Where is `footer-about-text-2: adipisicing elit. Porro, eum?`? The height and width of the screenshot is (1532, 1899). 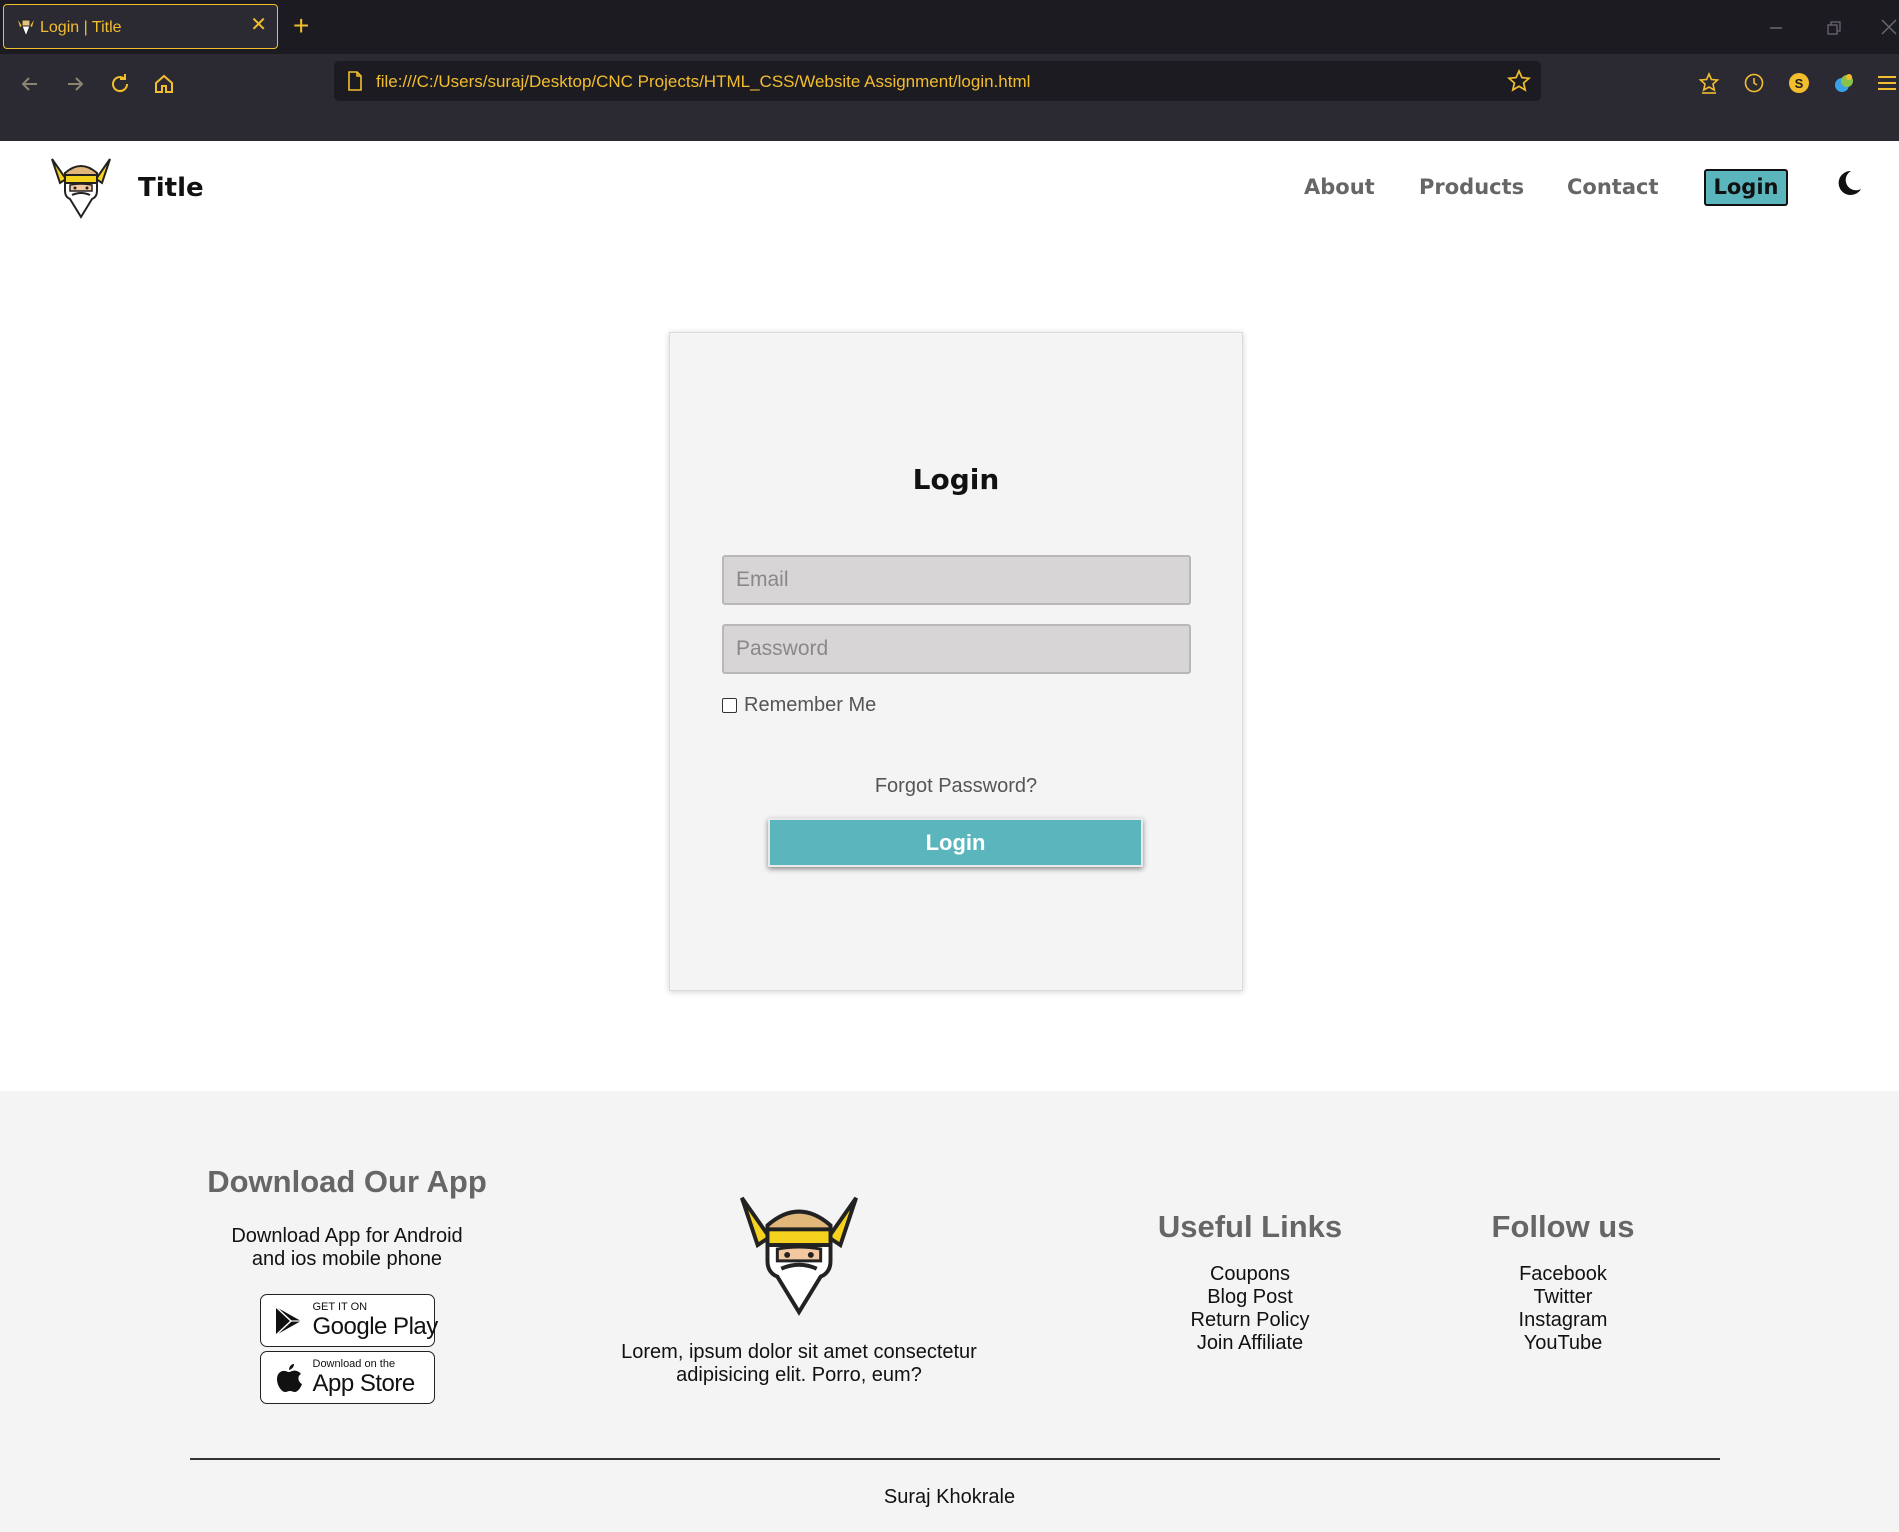 footer-about-text-2: adipisicing elit. Porro, eum? is located at coordinates (799, 1375).